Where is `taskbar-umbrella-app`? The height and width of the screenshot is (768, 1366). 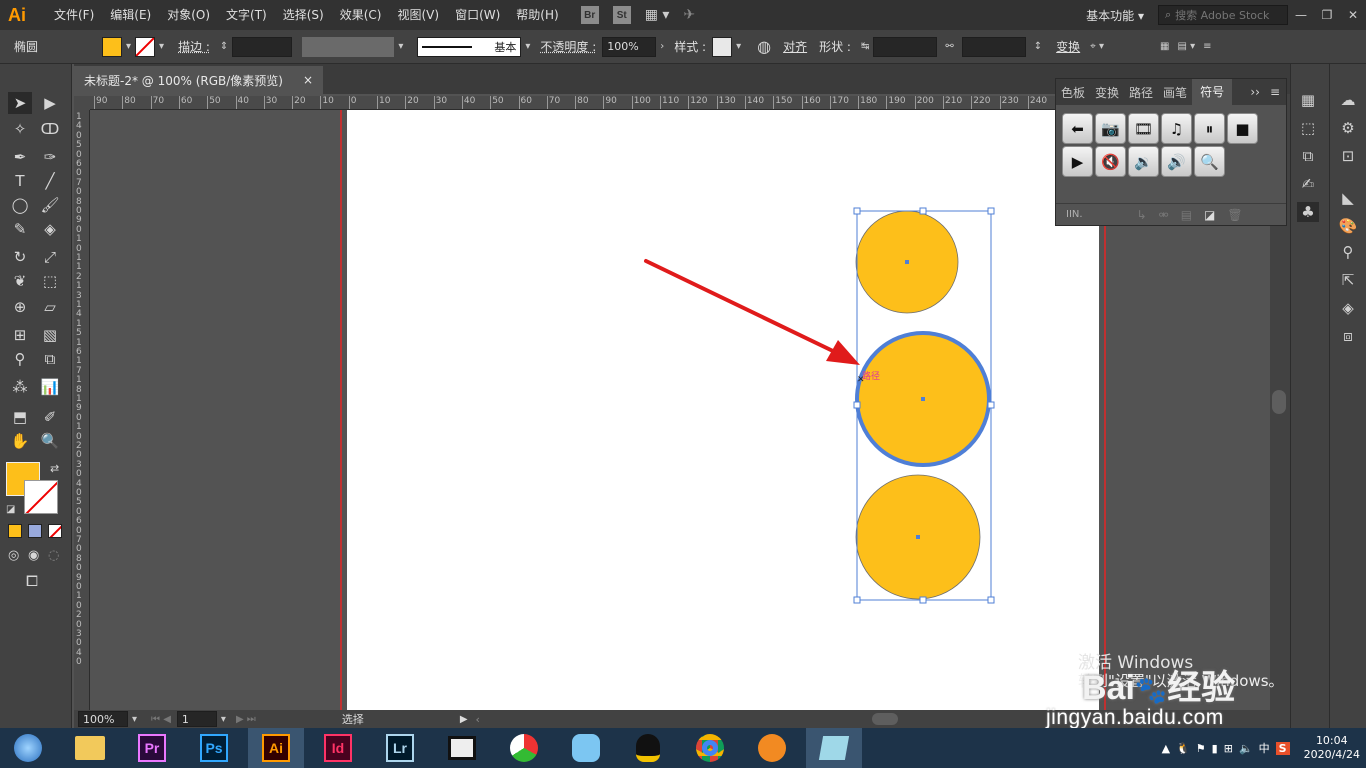
taskbar-umbrella-app is located at coordinates (524, 748).